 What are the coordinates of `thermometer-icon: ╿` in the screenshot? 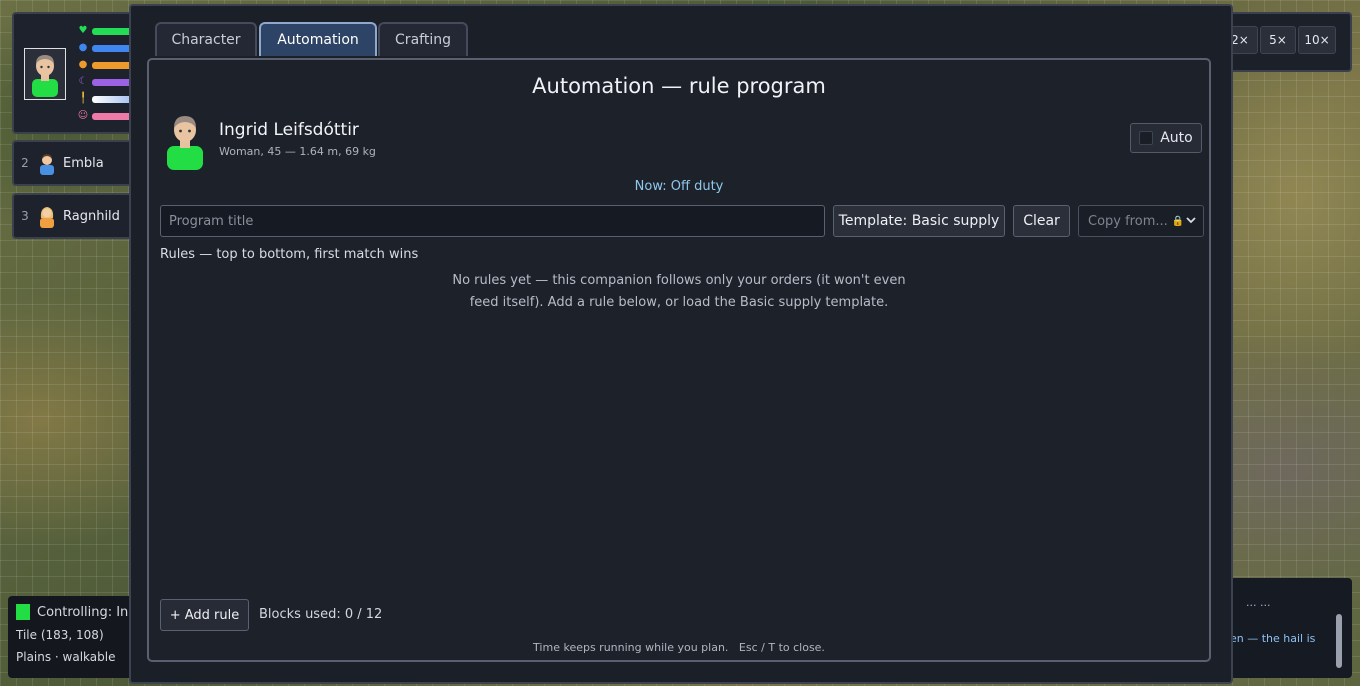 It's located at (83, 98).